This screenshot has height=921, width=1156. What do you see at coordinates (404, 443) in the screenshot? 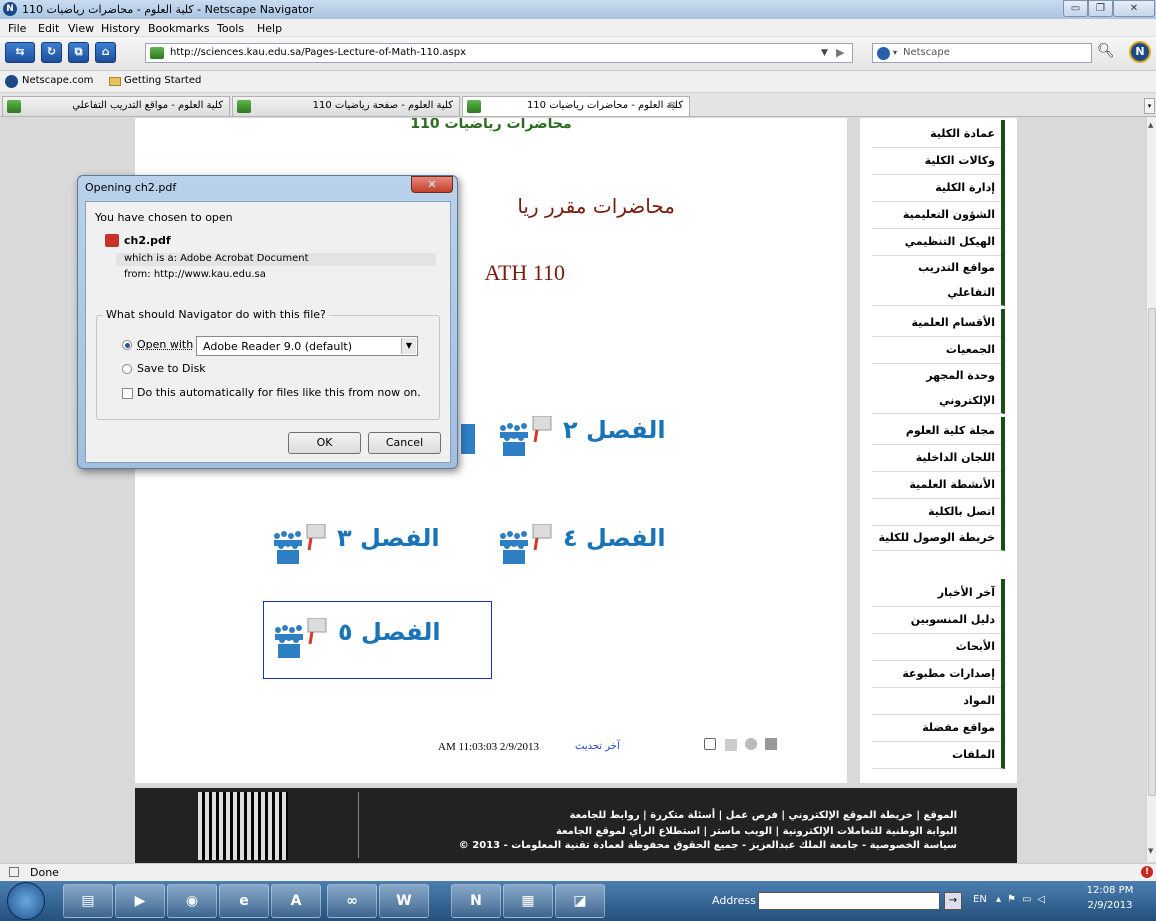
I see `cancel-button: Cancel` at bounding box center [404, 443].